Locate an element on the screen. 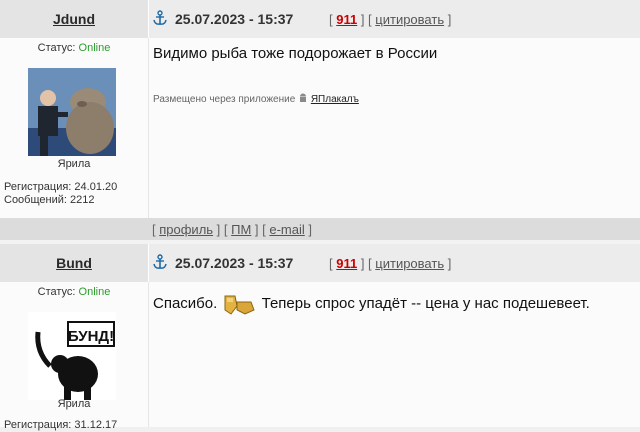 This screenshot has height=432, width=640. handshake-smiley-icon is located at coordinates (240, 305).